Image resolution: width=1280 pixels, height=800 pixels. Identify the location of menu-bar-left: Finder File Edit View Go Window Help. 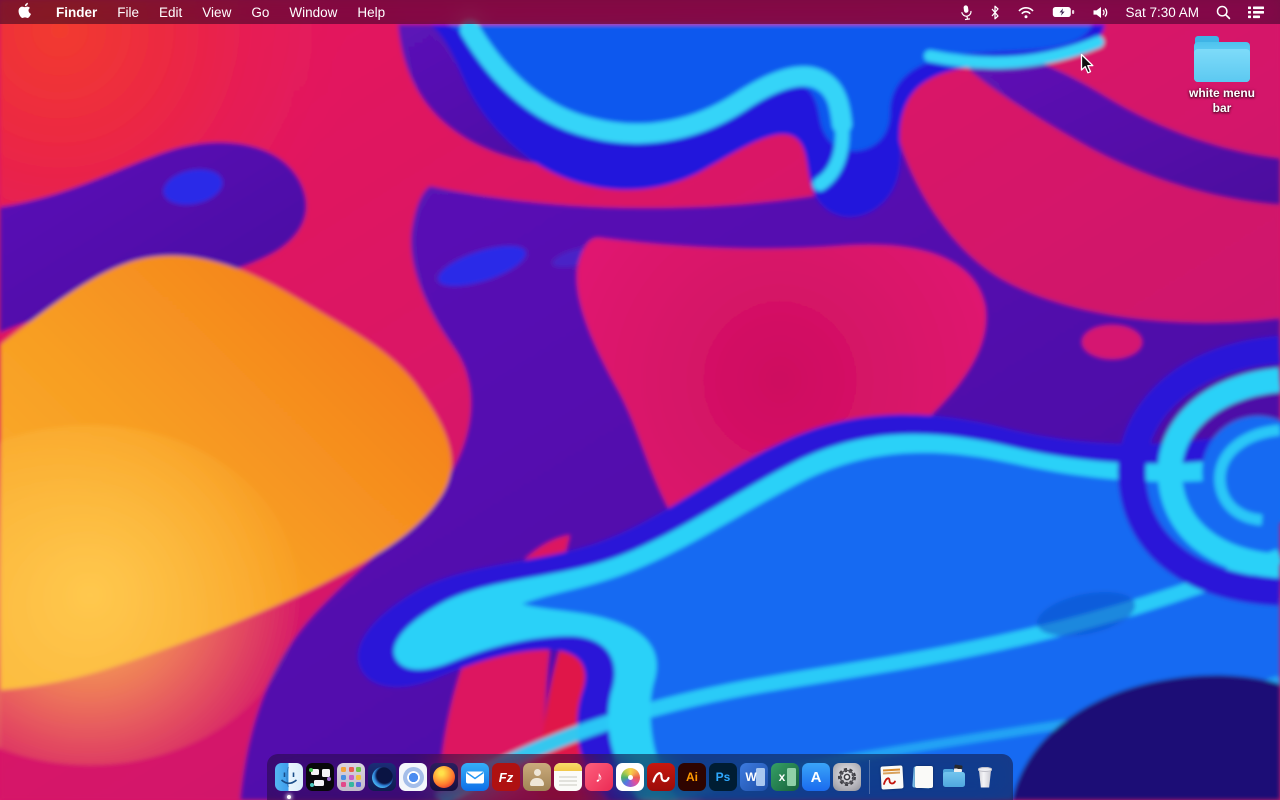
(197, 12).